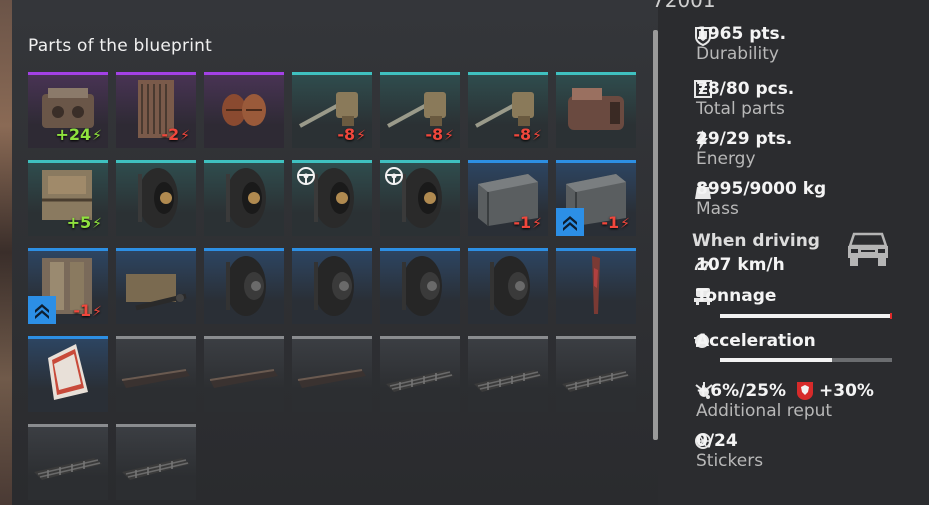  I want to click on energy-badge: +5⚡, so click(84, 222).